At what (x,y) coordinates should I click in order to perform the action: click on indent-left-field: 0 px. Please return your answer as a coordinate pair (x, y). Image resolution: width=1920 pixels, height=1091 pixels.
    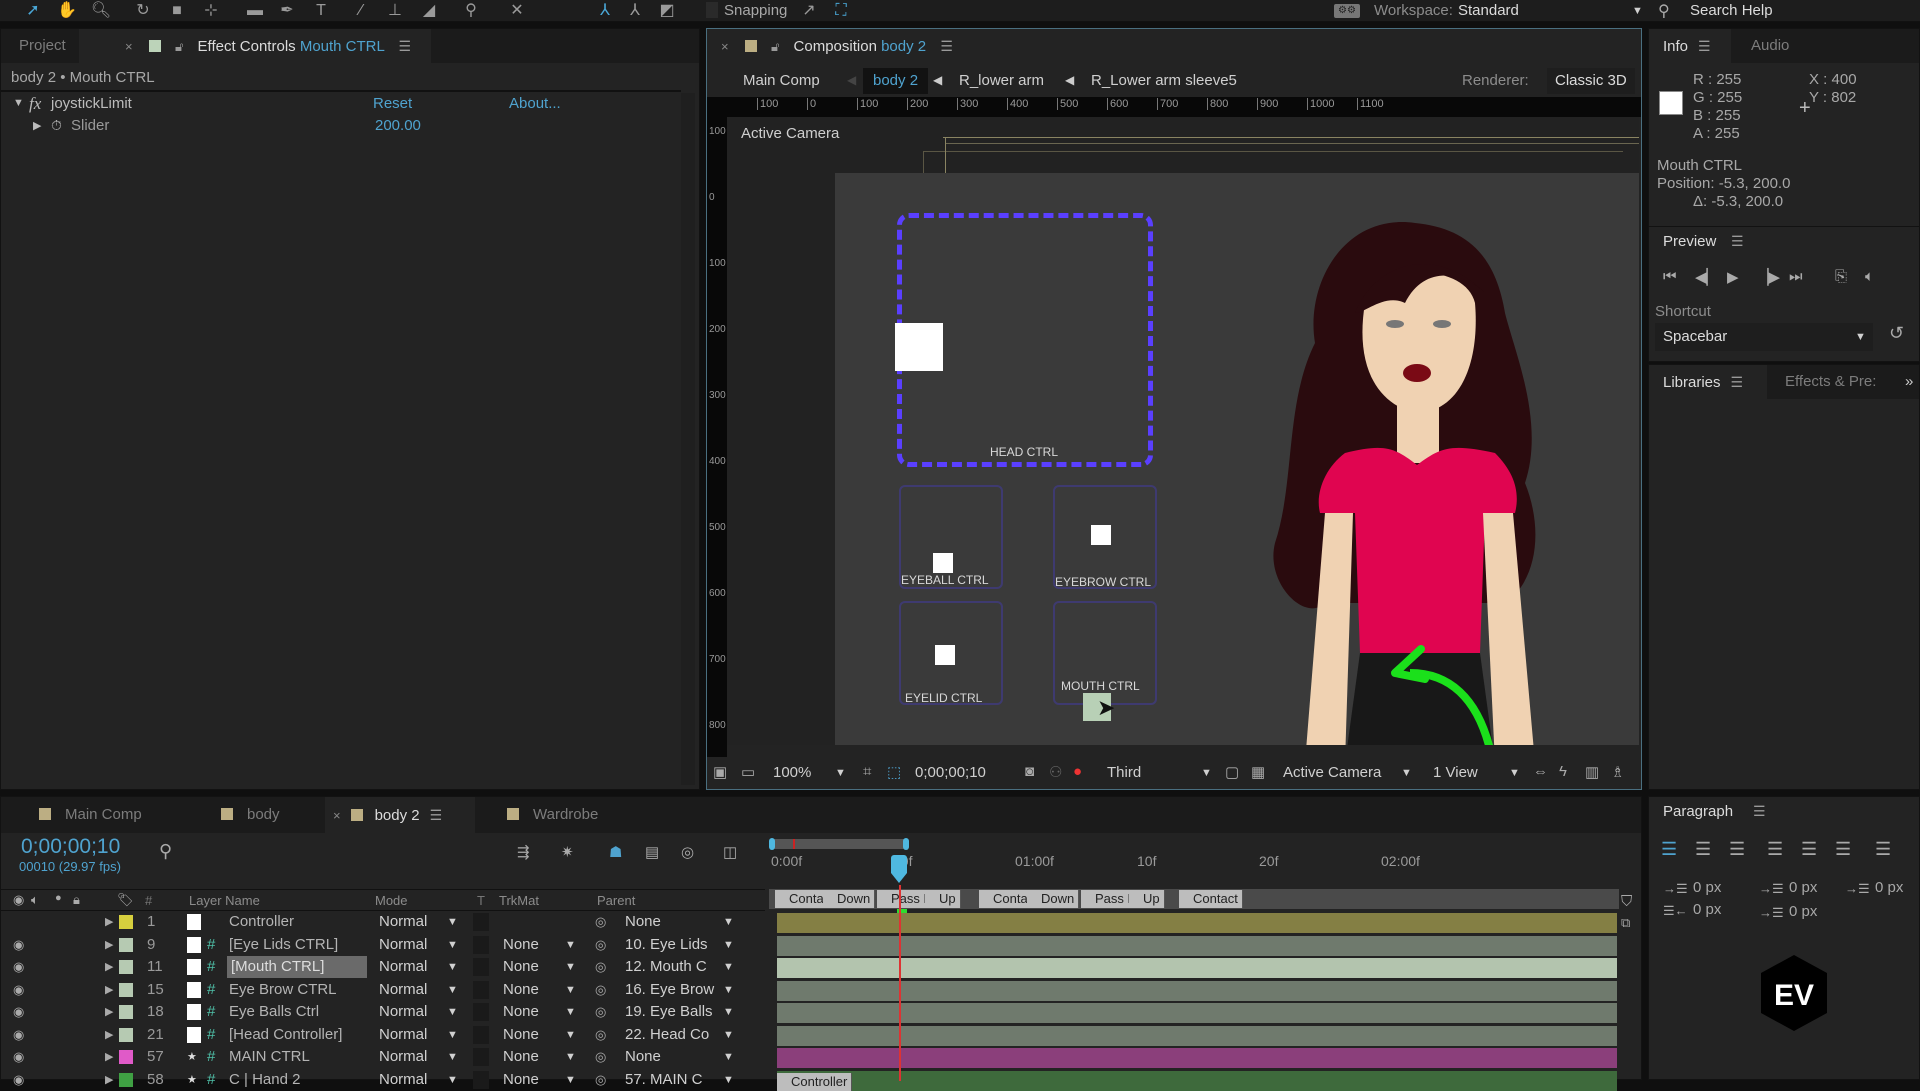
    Looking at the image, I should click on (1707, 887).